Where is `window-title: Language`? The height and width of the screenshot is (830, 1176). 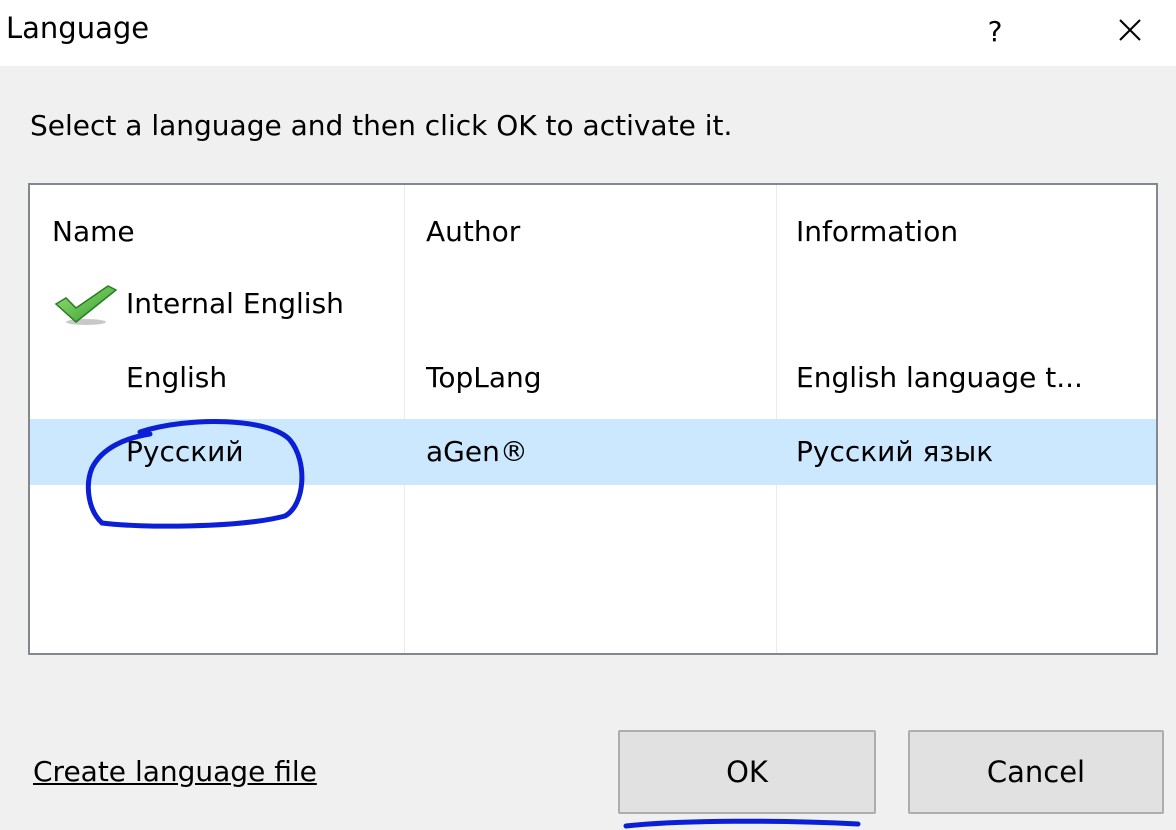 window-title: Language is located at coordinates (78, 28).